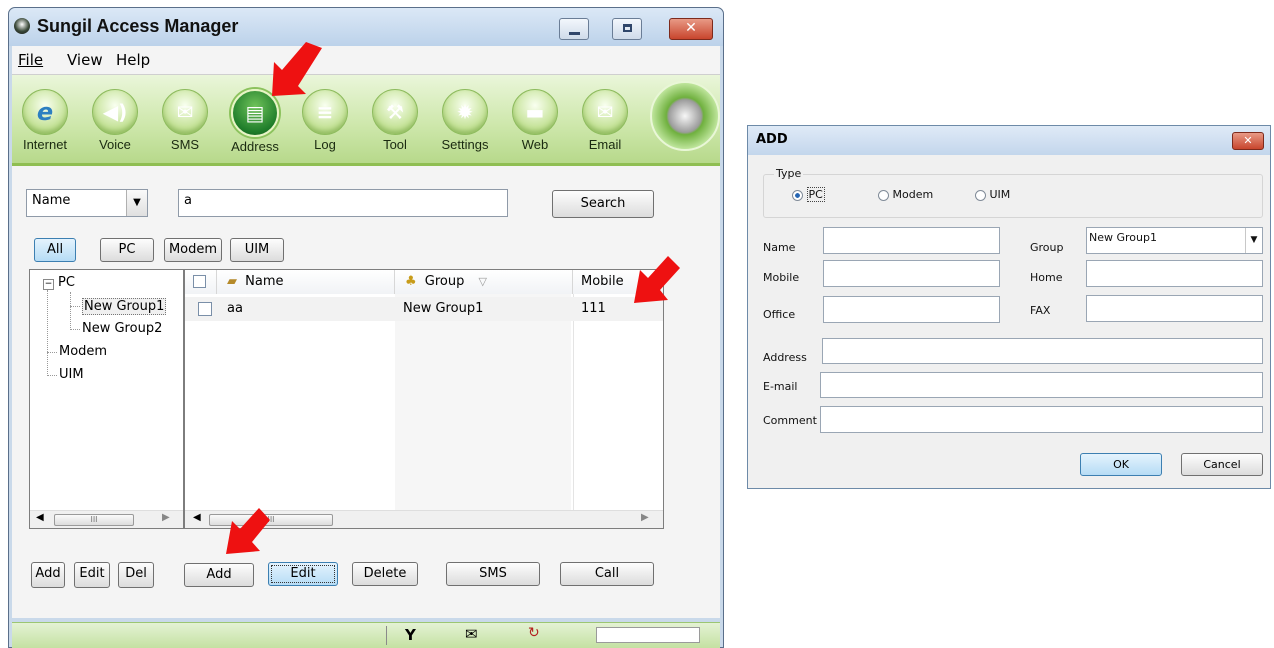  I want to click on arrow-to-add-button, so click(248, 531).